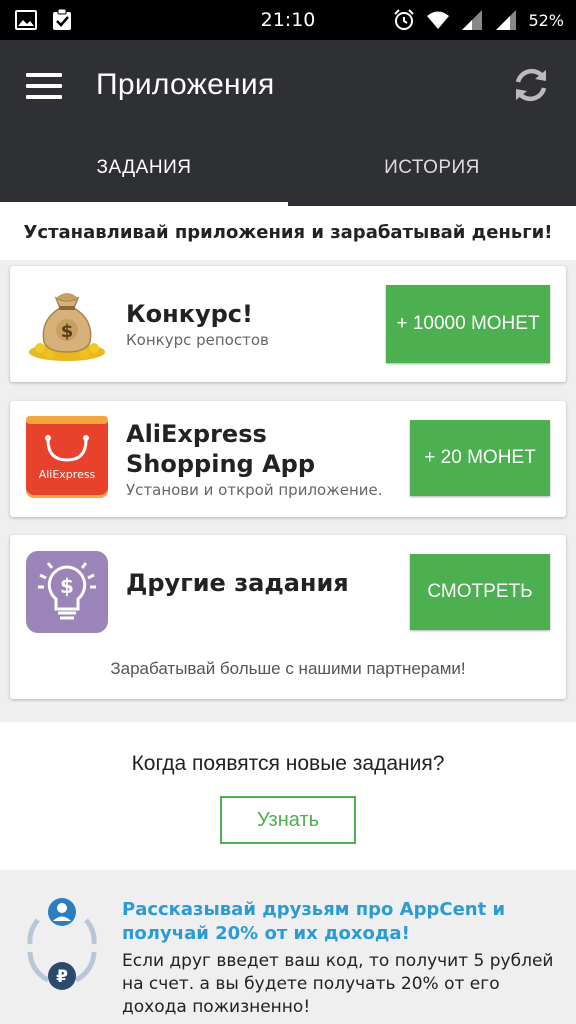 The width and height of the screenshot is (576, 1024). What do you see at coordinates (531, 85) in the screenshot?
I see `refresh-icon` at bounding box center [531, 85].